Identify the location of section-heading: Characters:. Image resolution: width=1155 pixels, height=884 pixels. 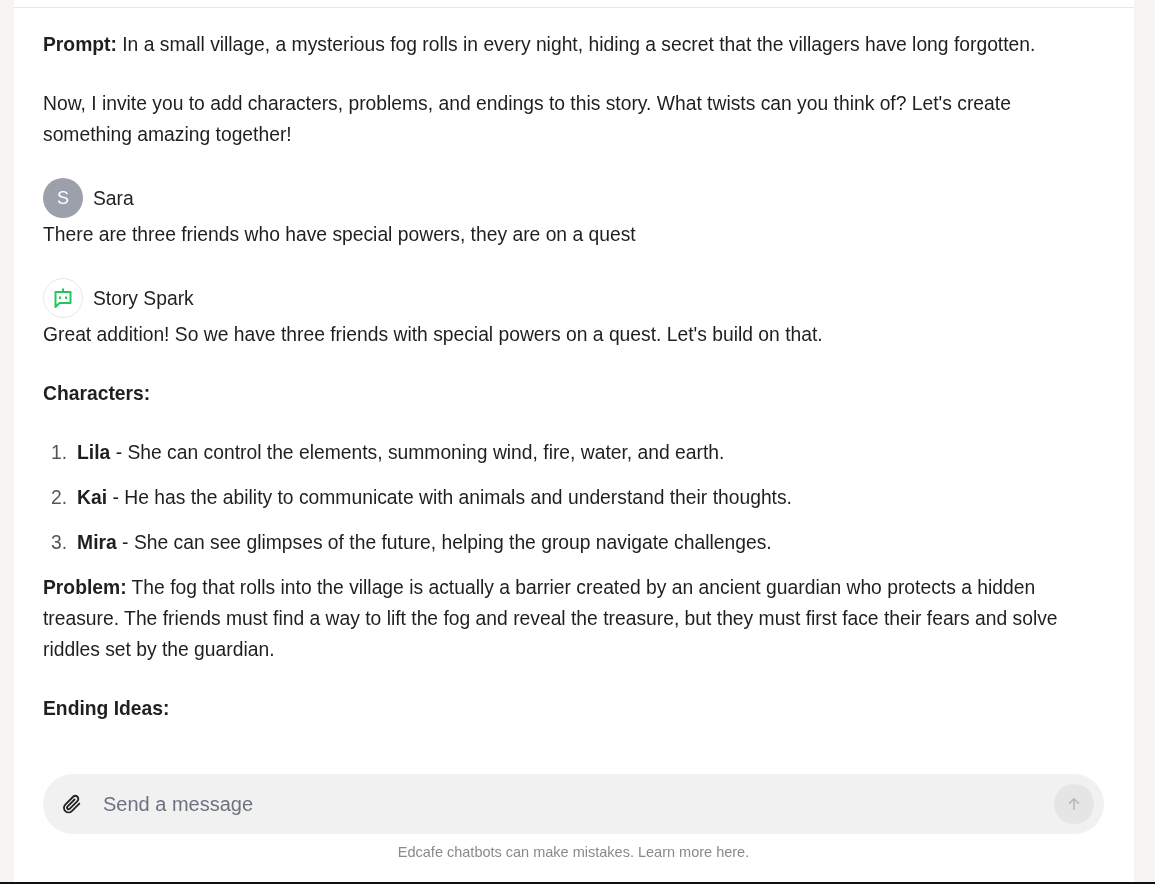
(97, 394).